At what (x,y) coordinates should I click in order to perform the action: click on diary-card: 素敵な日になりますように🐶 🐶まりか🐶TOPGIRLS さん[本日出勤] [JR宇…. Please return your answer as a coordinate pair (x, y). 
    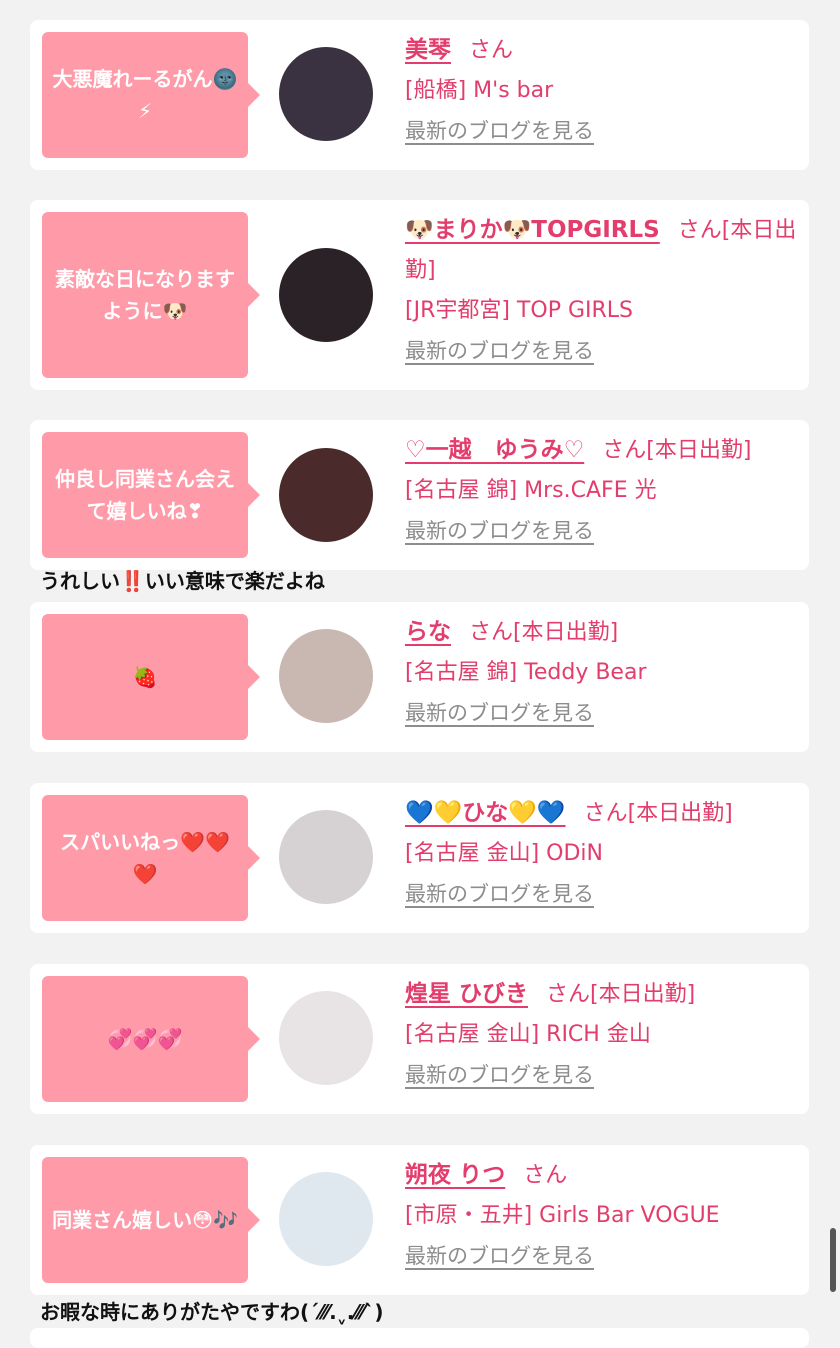
    Looking at the image, I should click on (419, 295).